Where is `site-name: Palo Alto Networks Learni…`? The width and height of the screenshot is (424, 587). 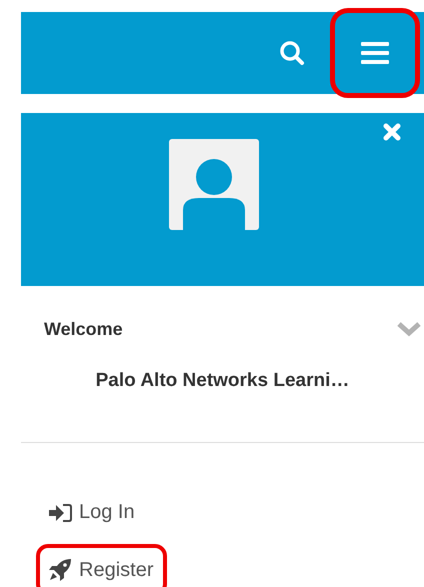
site-name: Palo Alto Networks Learni… is located at coordinates (222, 381).